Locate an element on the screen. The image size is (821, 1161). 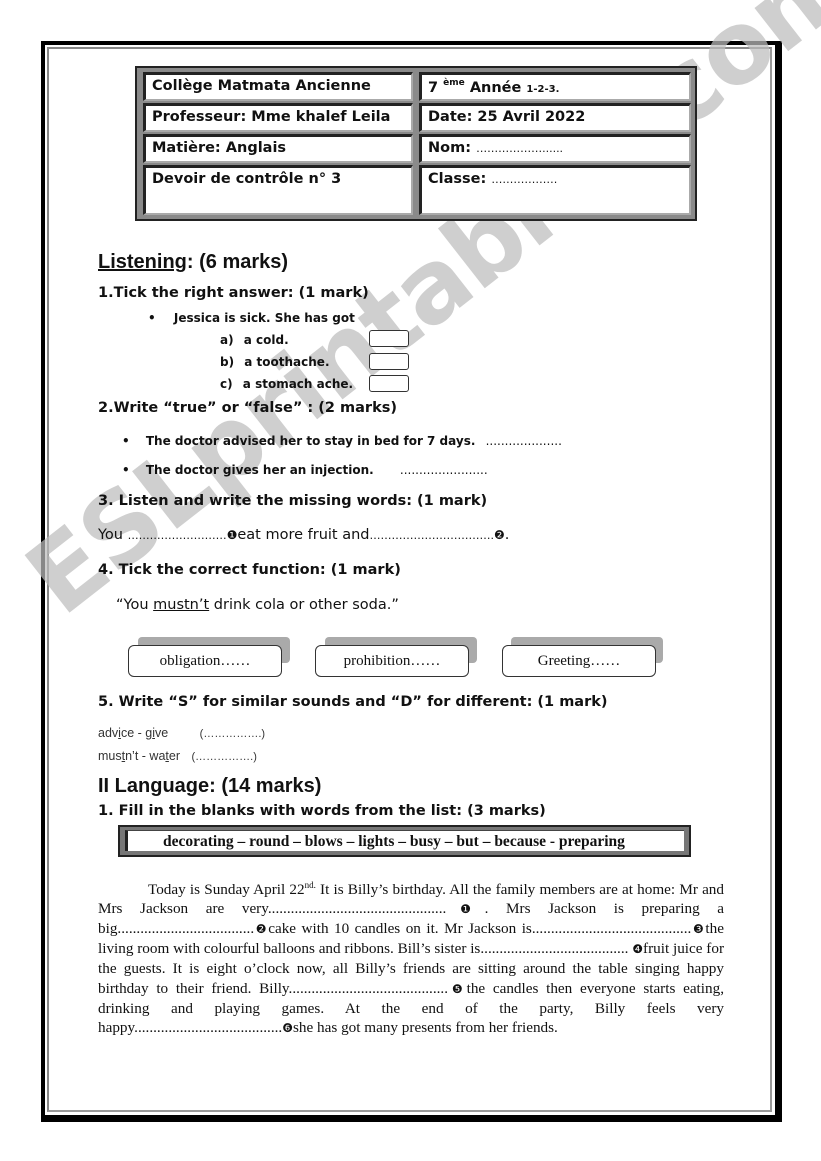
grade-label: Année is located at coordinates (495, 88).